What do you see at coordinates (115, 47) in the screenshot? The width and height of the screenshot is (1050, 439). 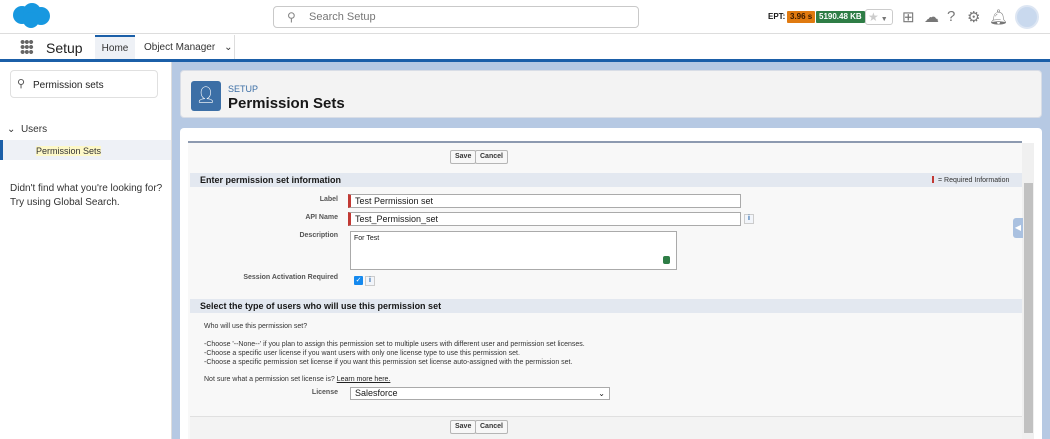 I see `tab-home: Home` at bounding box center [115, 47].